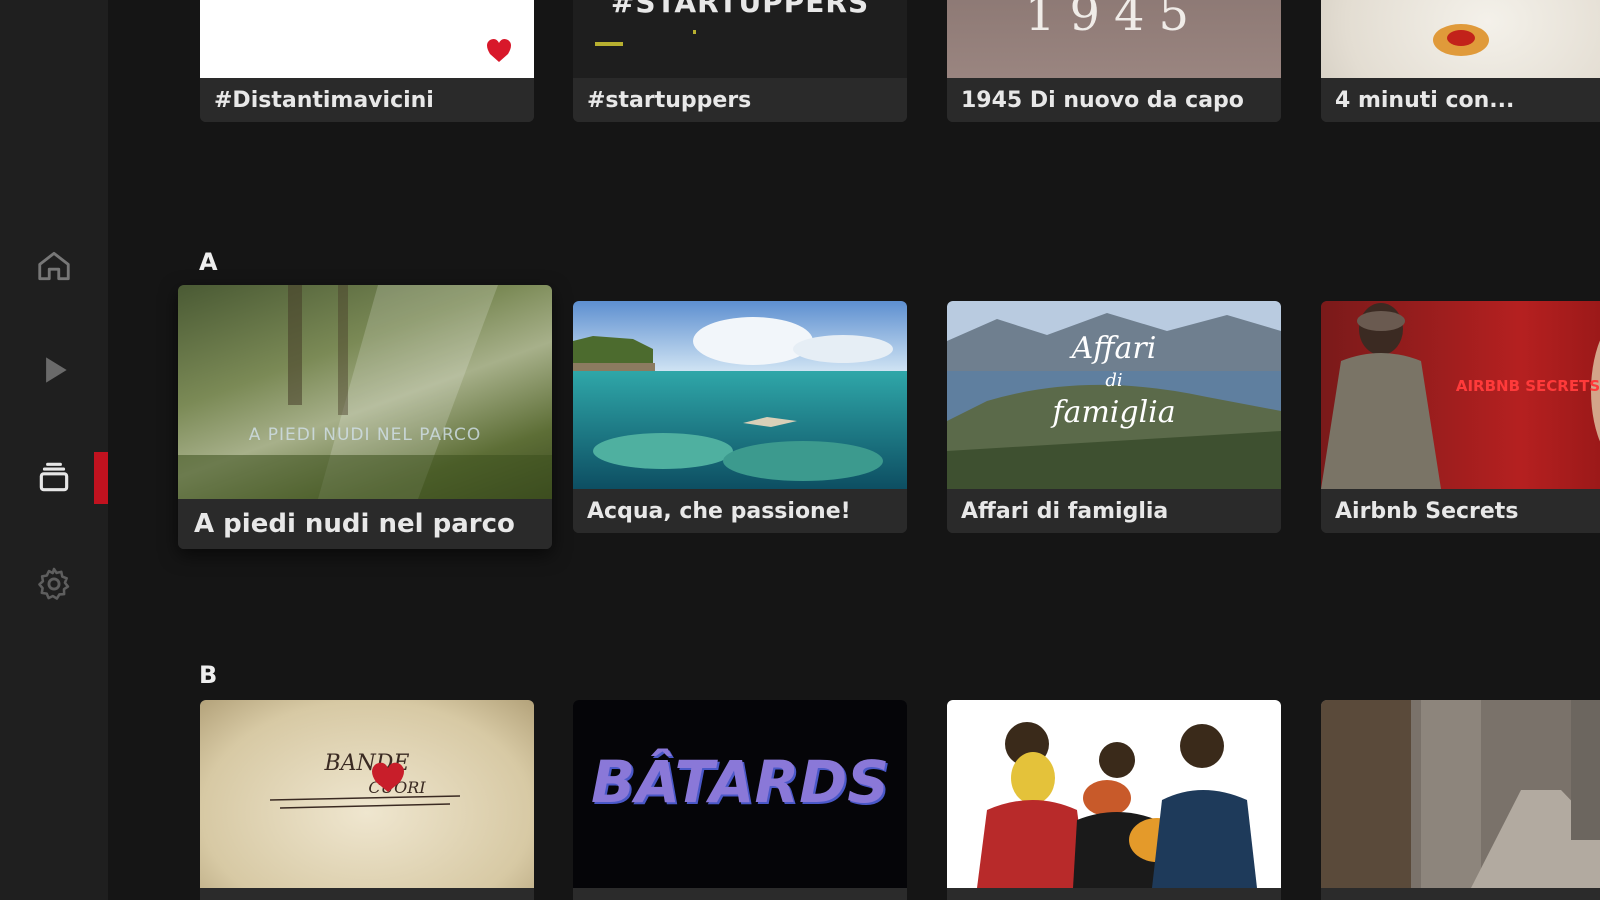 Image resolution: width=1600 pixels, height=900 pixels. I want to click on show-thumbnail: Affari di famiglia, so click(1114, 395).